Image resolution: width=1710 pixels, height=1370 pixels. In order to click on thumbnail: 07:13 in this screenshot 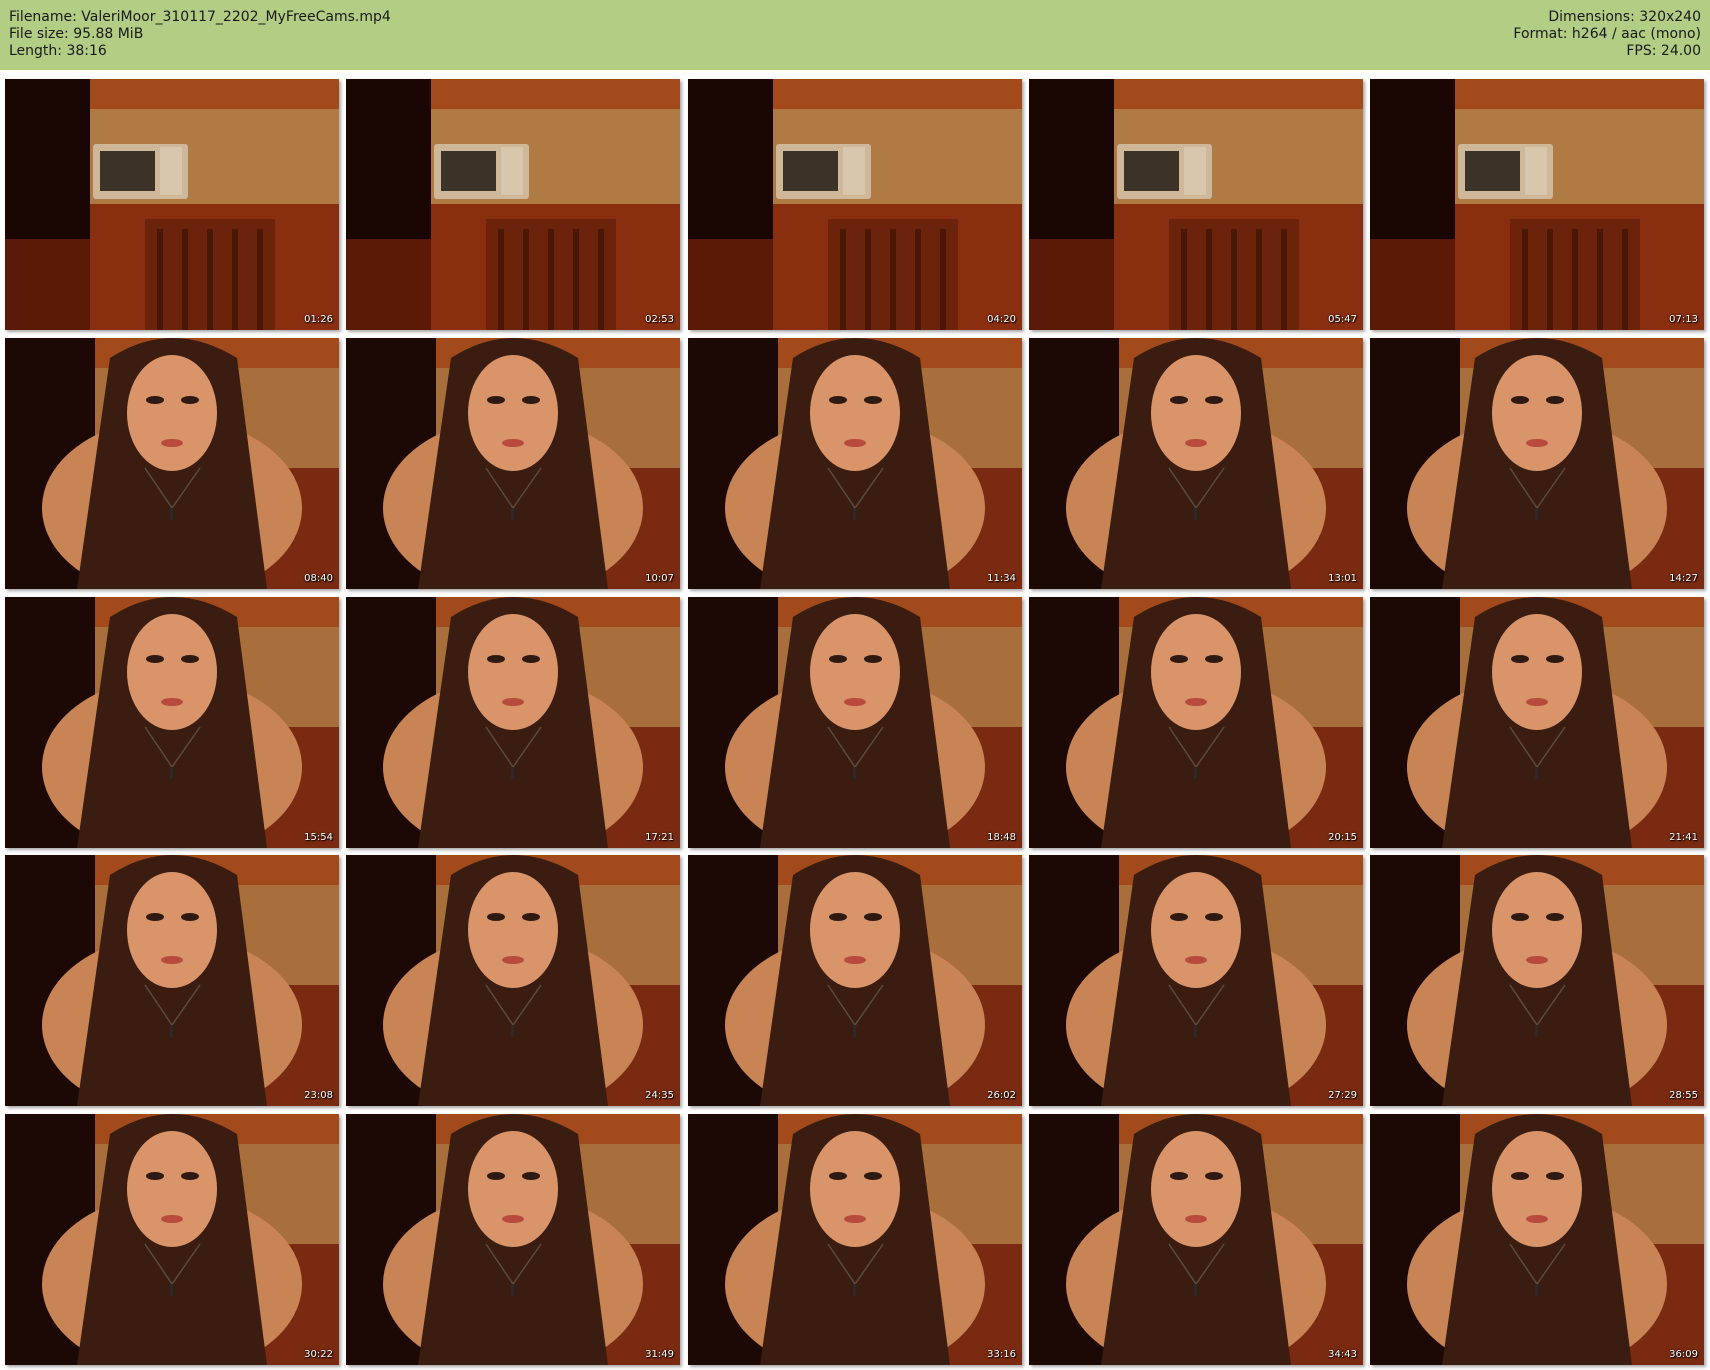, I will do `click(1537, 204)`.